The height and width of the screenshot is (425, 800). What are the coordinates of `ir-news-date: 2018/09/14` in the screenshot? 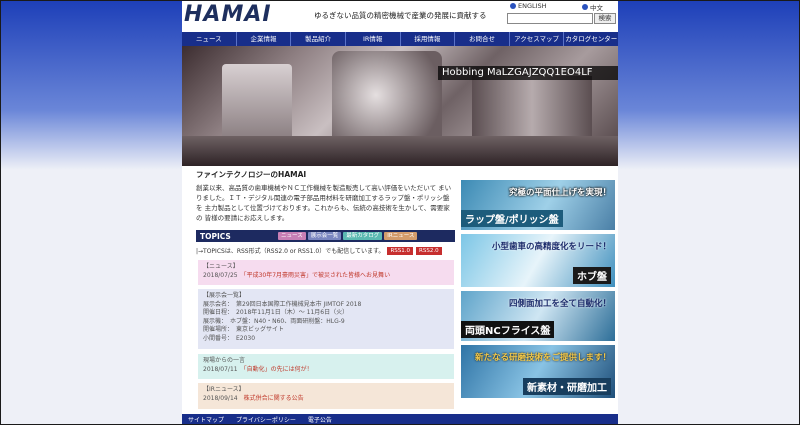 It's located at (220, 398).